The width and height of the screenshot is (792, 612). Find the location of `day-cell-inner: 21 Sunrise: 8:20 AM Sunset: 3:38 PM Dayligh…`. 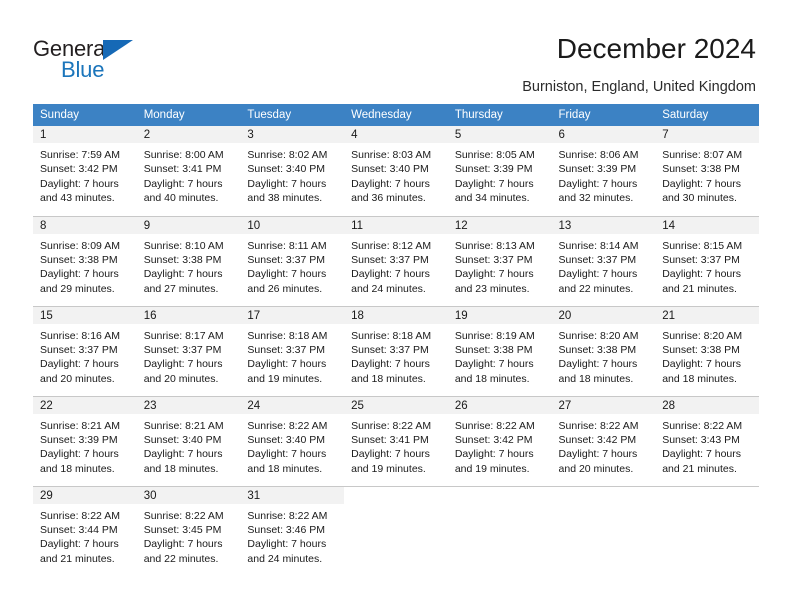

day-cell-inner: 21 Sunrise: 8:20 AM Sunset: 3:38 PM Dayligh… is located at coordinates (707, 351).